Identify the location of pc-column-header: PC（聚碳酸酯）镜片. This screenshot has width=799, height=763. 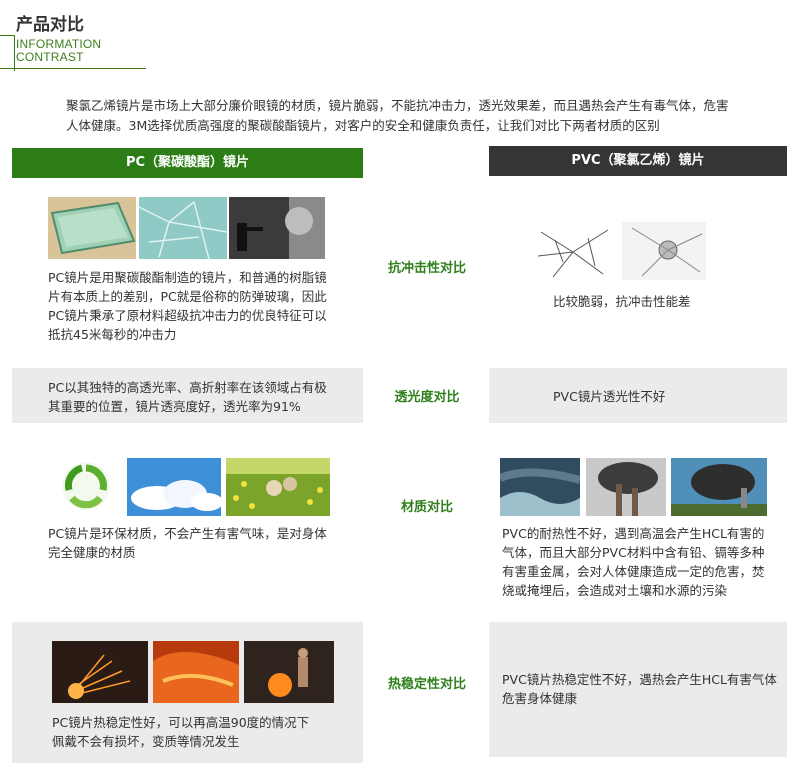
(187, 163).